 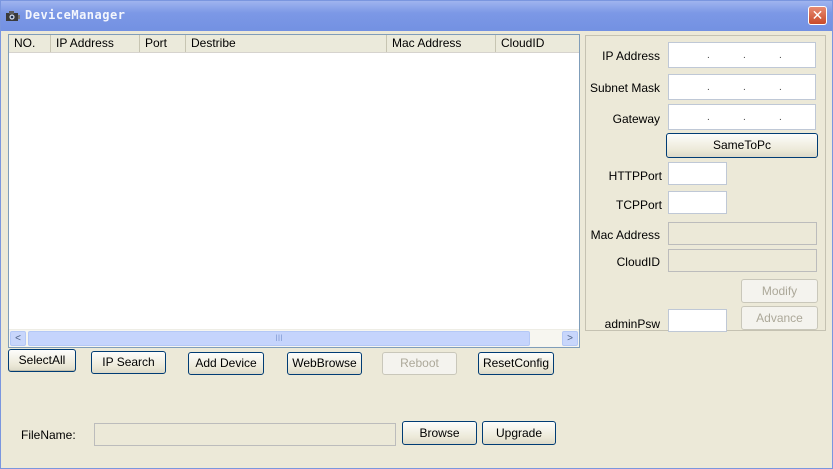 I want to click on close-button: ✕, so click(x=817, y=15).